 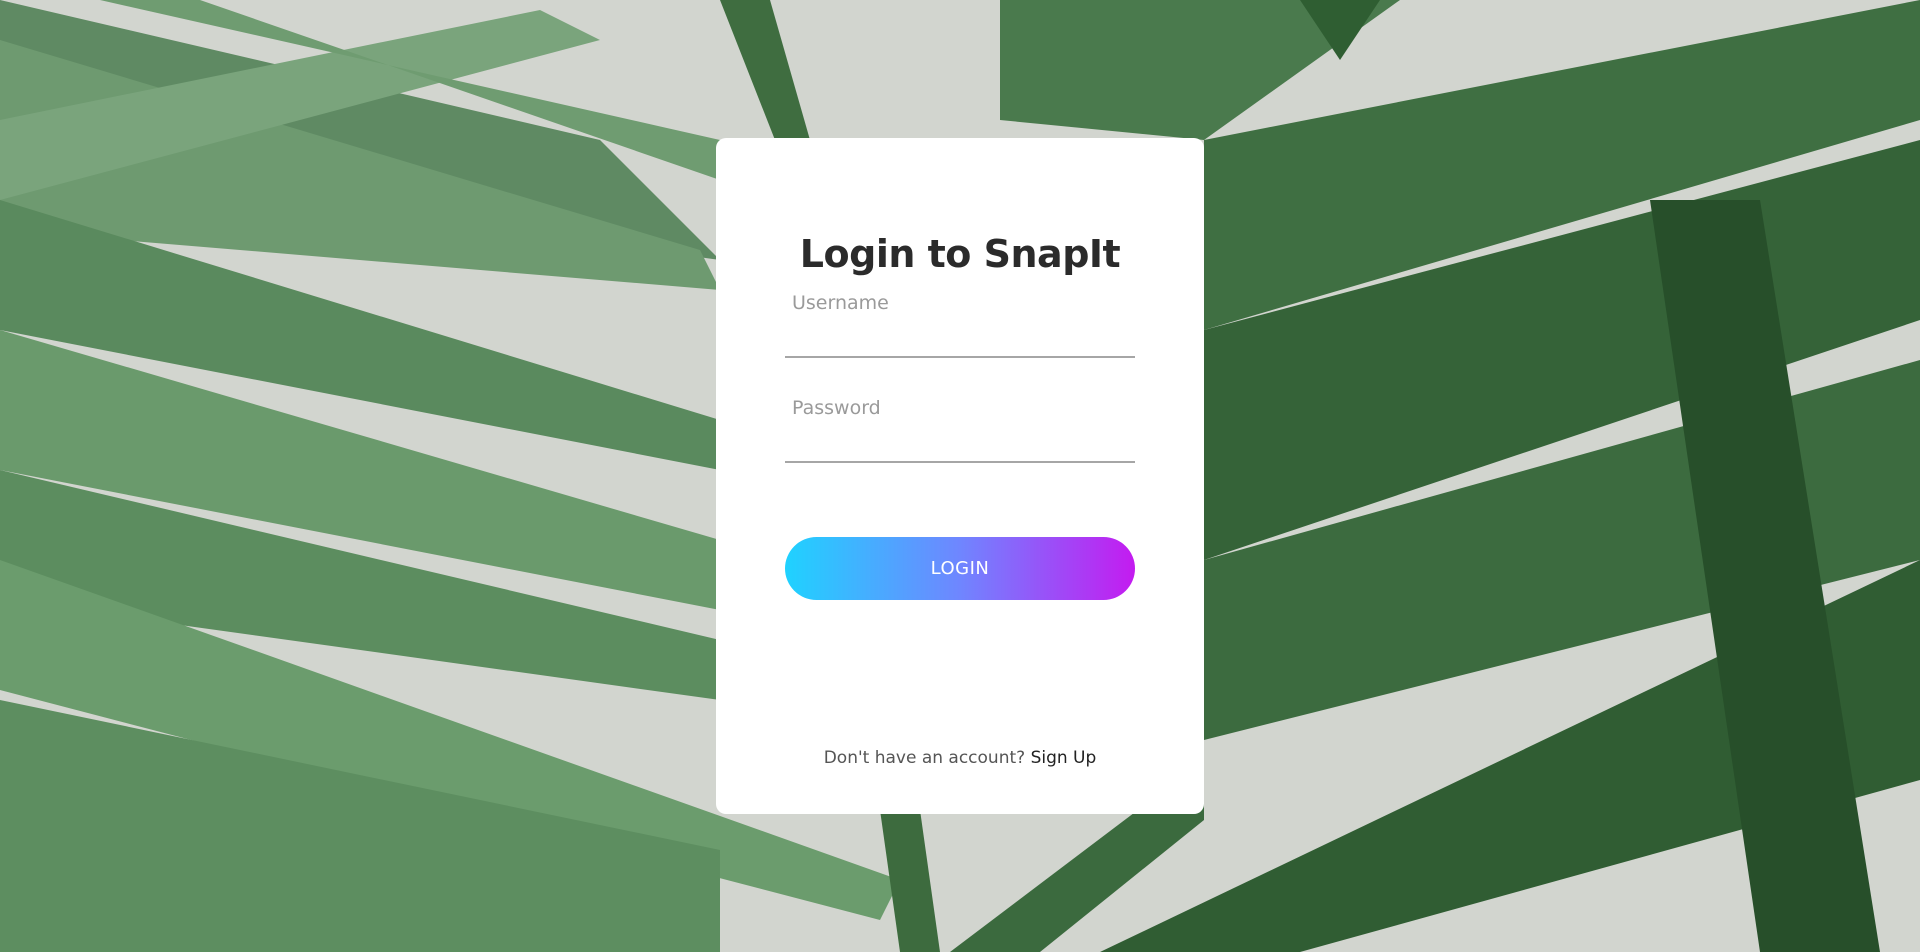 What do you see at coordinates (960, 462) in the screenshot?
I see `password-underline` at bounding box center [960, 462].